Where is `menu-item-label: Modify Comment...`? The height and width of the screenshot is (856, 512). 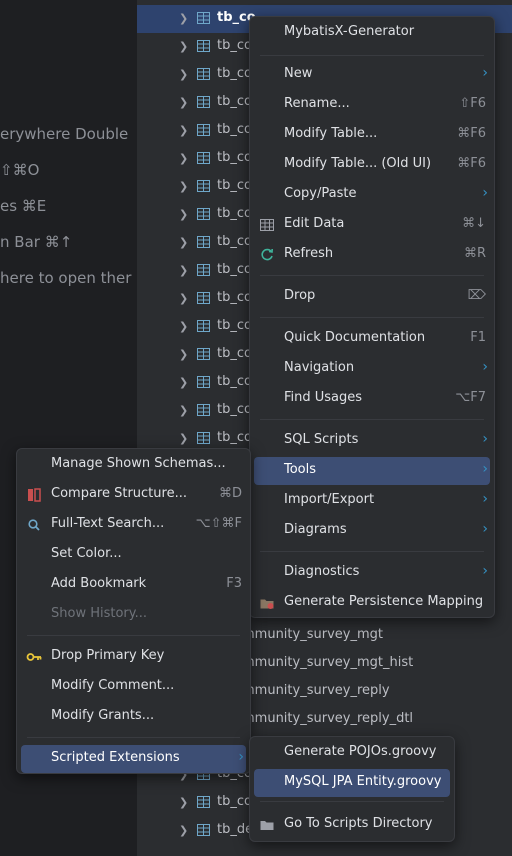
menu-item-label: Modify Comment... is located at coordinates (113, 685).